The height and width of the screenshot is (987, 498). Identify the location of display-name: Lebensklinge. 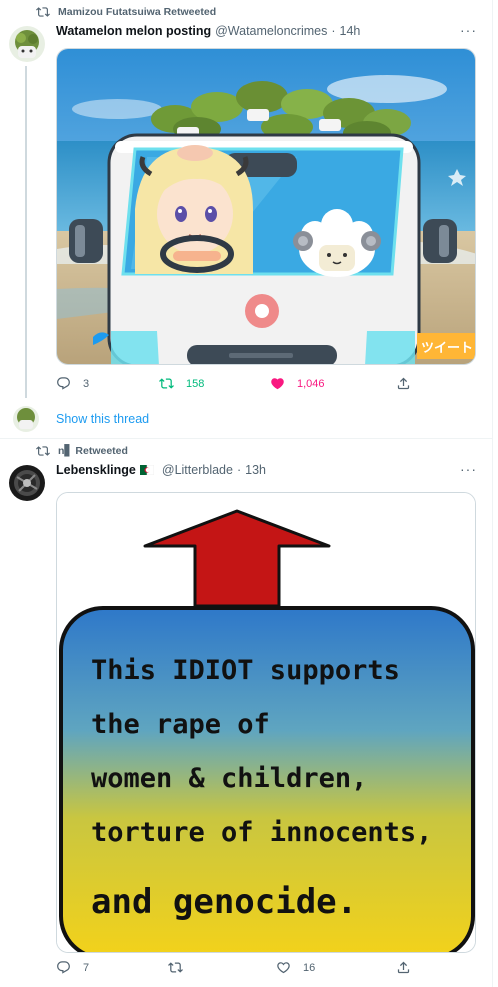
(96, 470).